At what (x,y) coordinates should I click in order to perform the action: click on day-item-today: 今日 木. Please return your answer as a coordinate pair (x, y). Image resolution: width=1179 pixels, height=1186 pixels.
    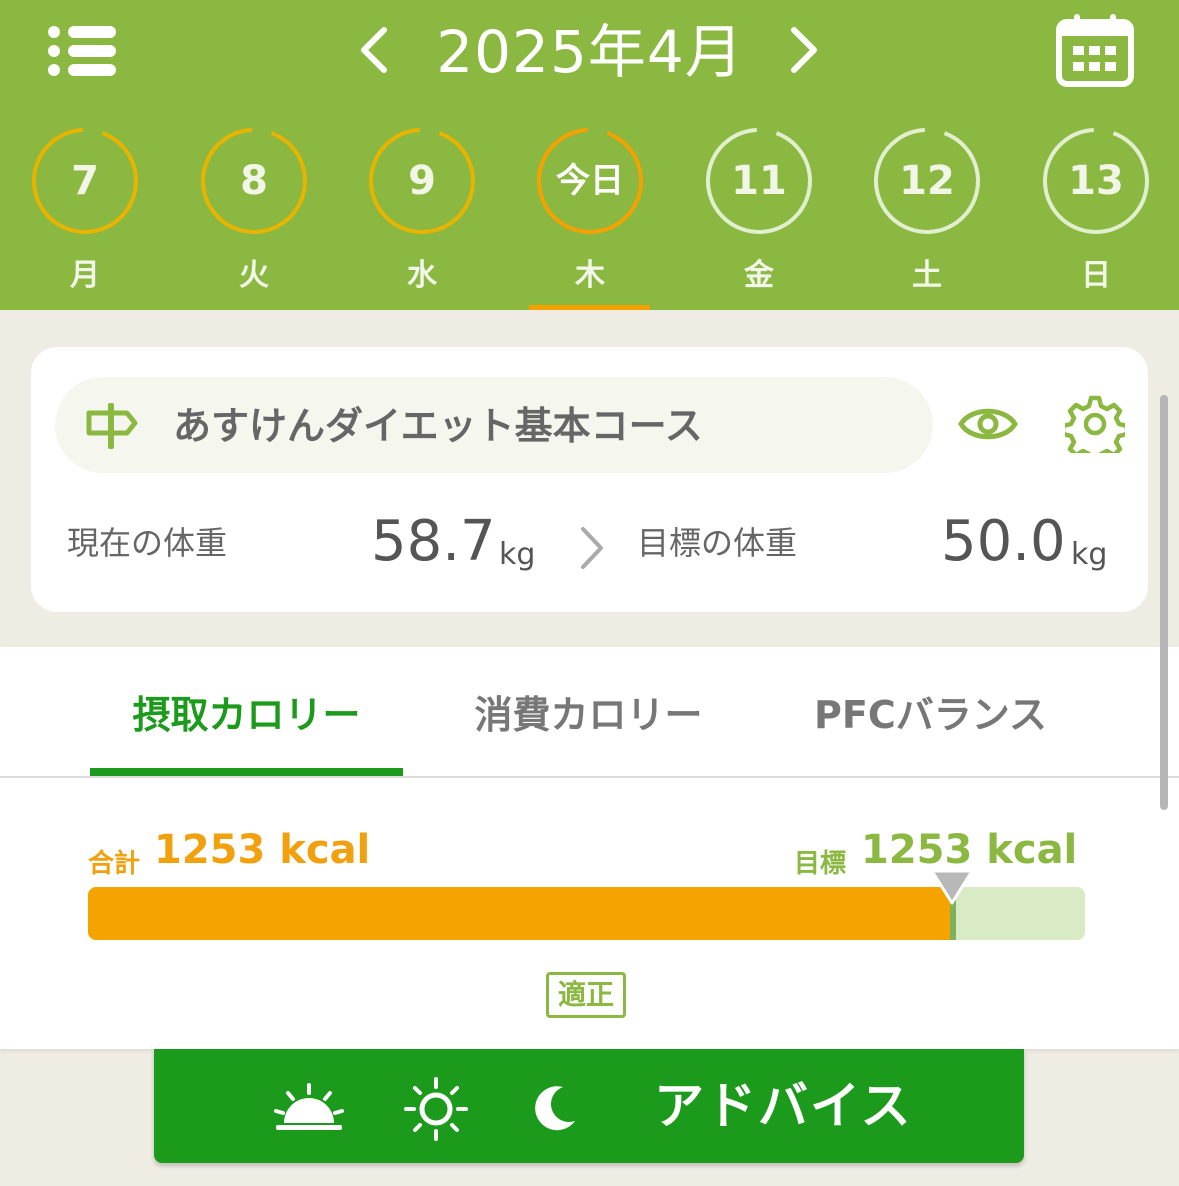
    Looking at the image, I should click on (589, 217).